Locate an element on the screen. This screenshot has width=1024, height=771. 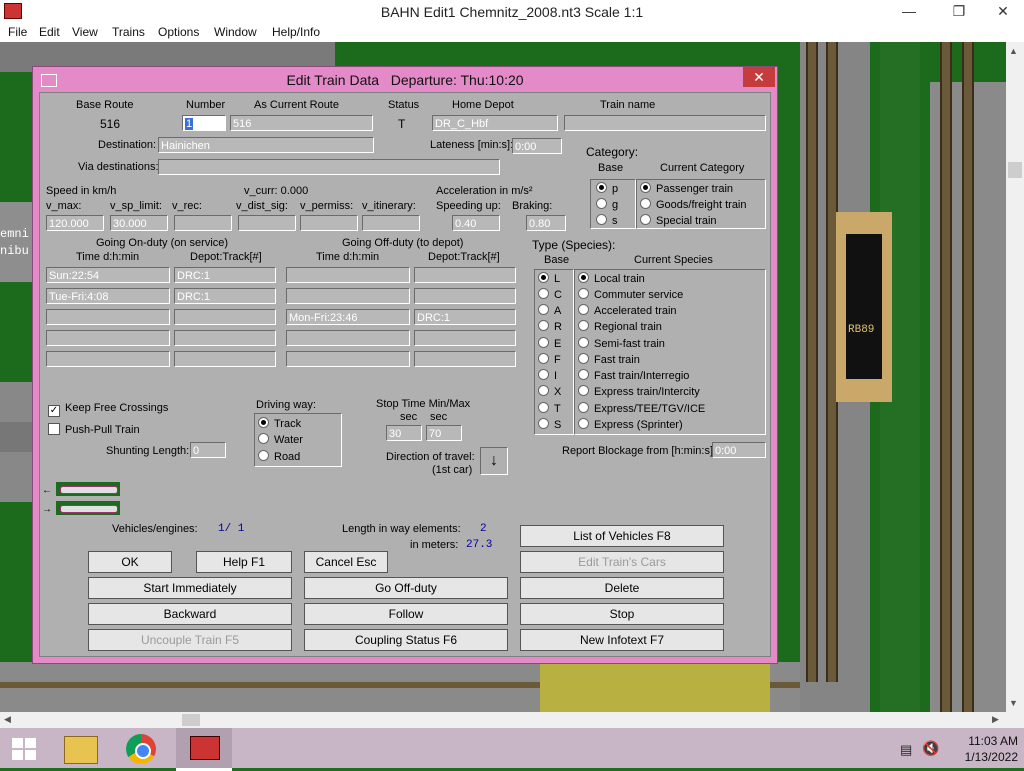
driving-water: Water is located at coordinates (280, 440).